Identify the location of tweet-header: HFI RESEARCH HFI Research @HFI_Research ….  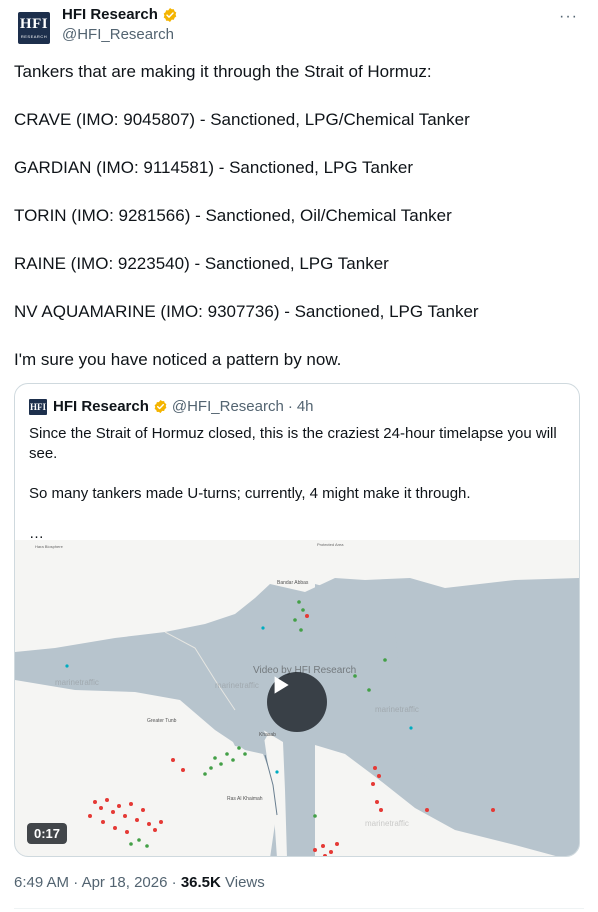
(299, 25).